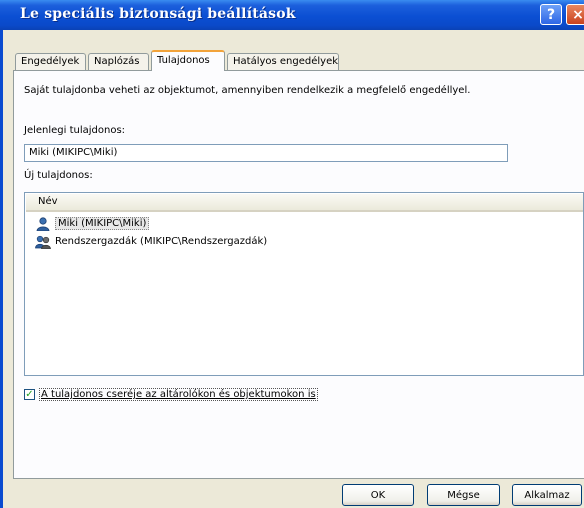  I want to click on current-owner-label: Jelenlegi tulajdonos:, so click(75, 130).